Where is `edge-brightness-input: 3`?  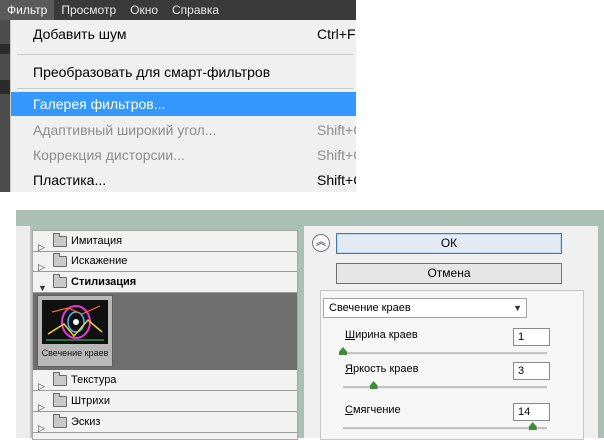 edge-brightness-input: 3 is located at coordinates (531, 371).